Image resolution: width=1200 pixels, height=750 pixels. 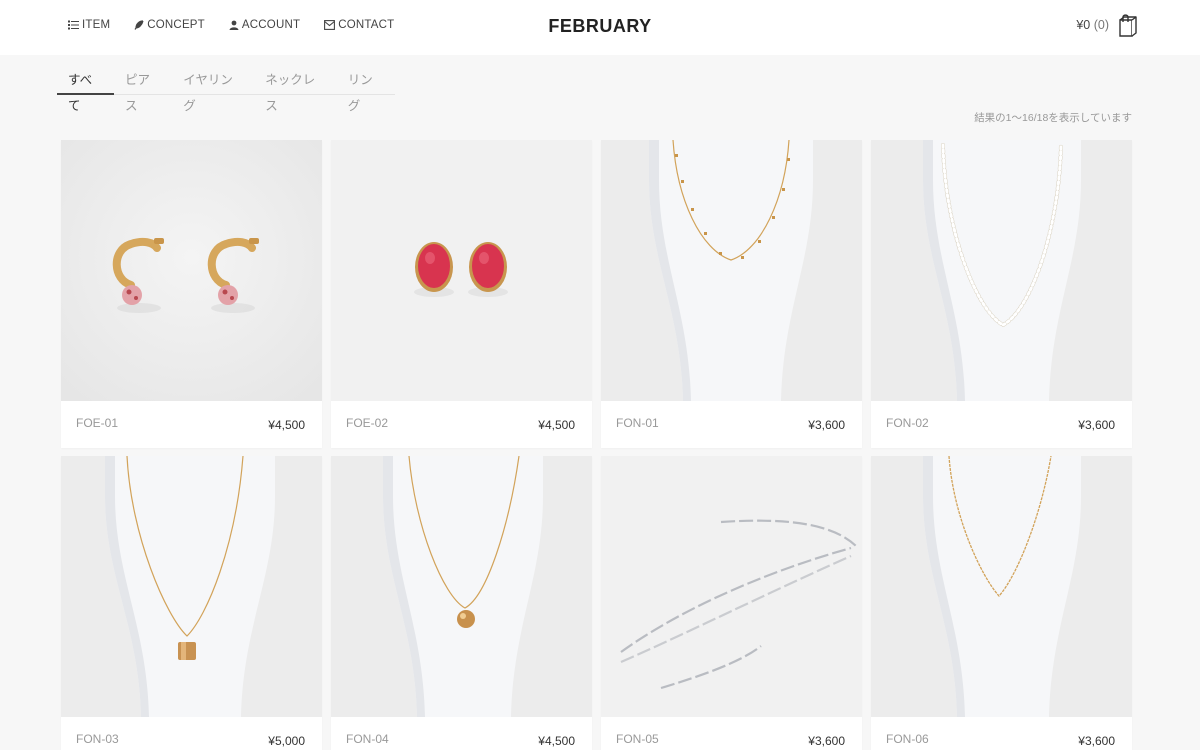 I want to click on product-card: FON-03 ¥5,000, so click(x=191, y=603).